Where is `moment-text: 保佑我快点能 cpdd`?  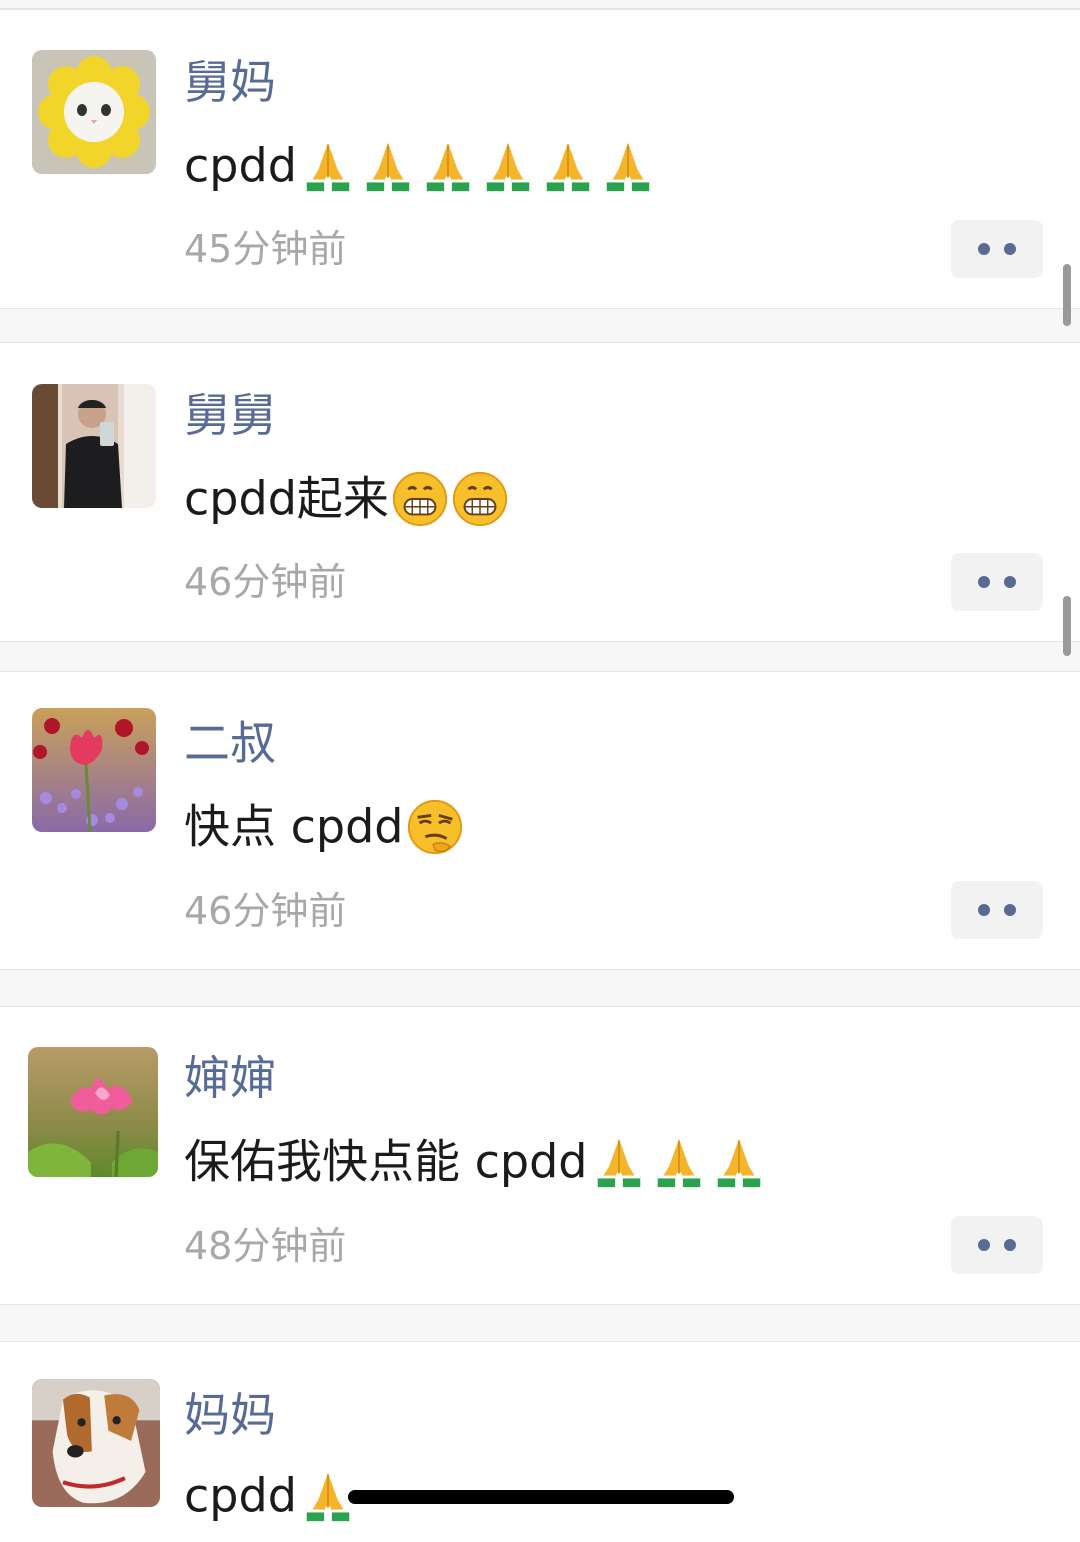
moment-text: 保佑我快点能 cpdd is located at coordinates (476, 1160).